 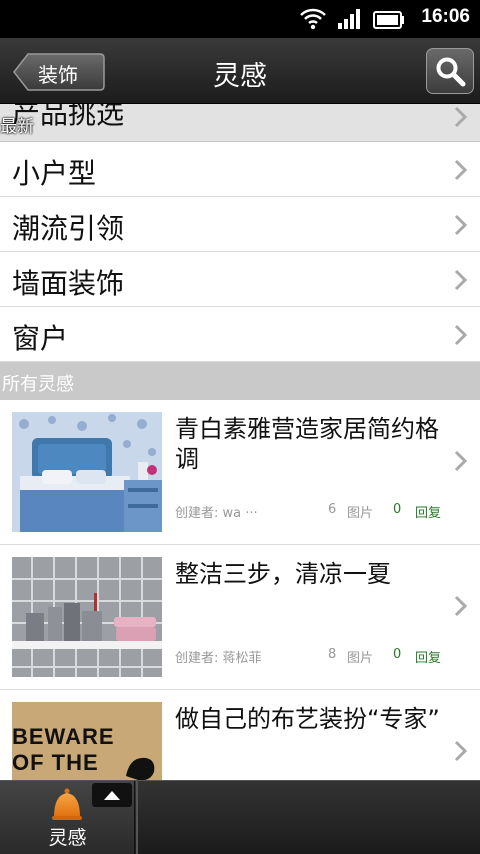 What do you see at coordinates (67, 804) in the screenshot?
I see `bell-icon` at bounding box center [67, 804].